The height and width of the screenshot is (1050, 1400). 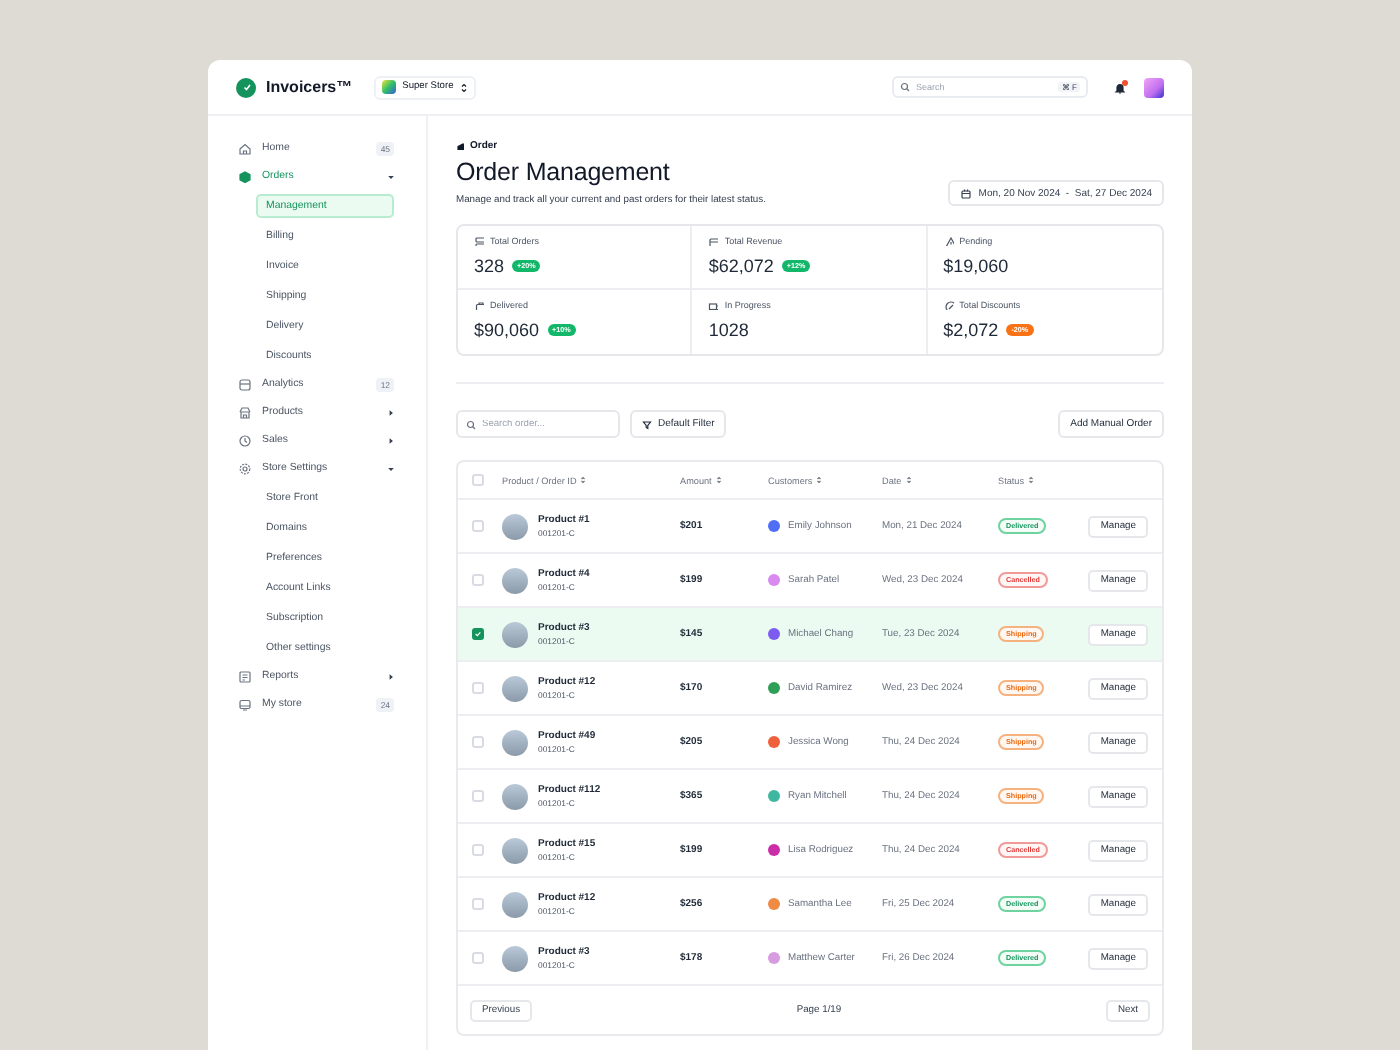 I want to click on chart-icon, so click(x=245, y=384).